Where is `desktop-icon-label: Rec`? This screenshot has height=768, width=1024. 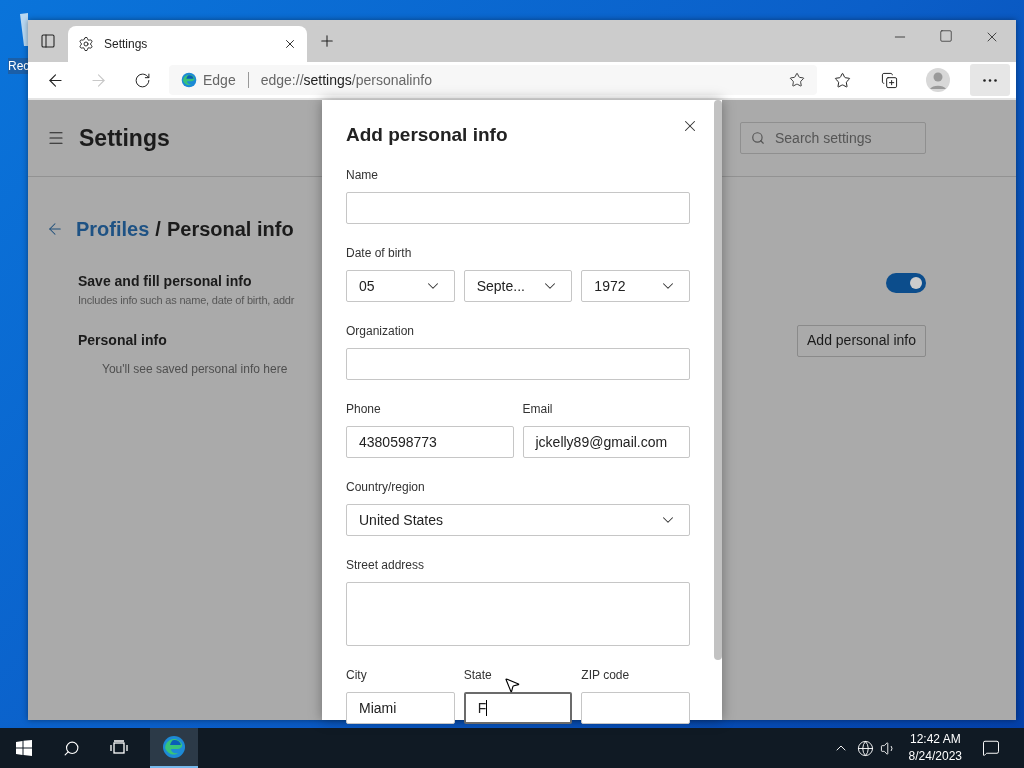 desktop-icon-label: Rec is located at coordinates (19, 66).